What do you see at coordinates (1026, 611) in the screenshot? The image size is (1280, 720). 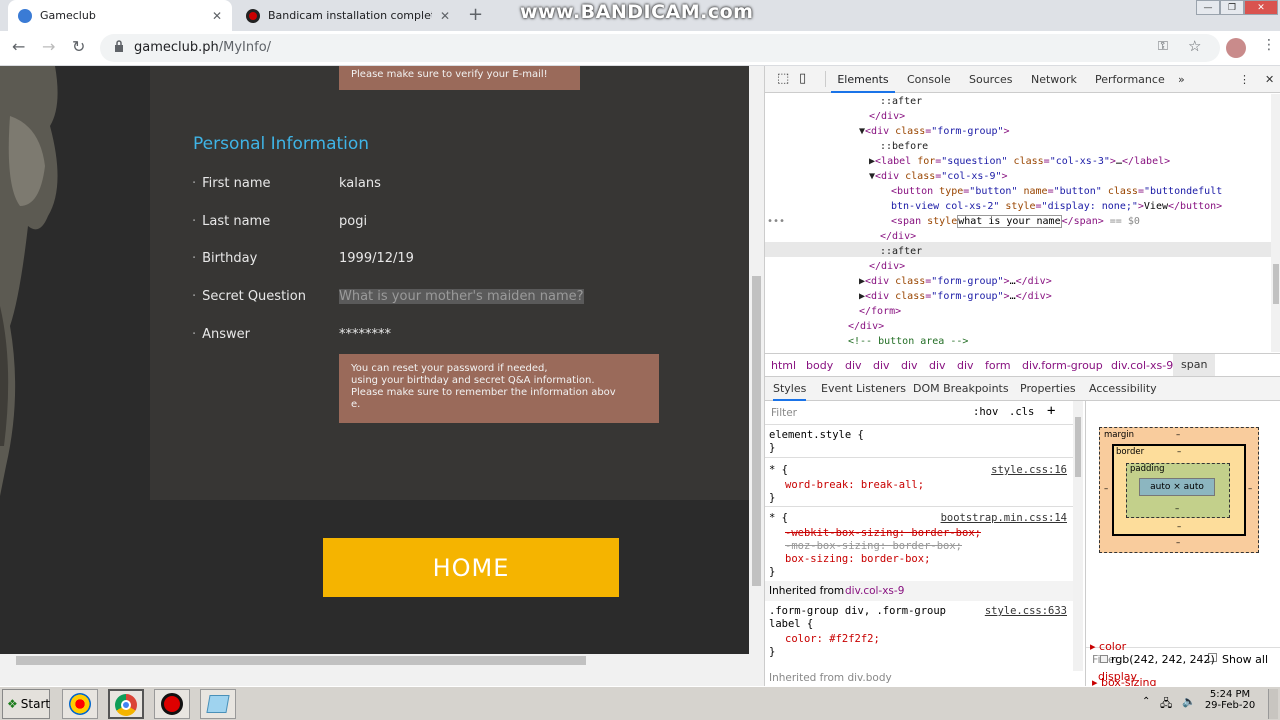 I see `rule-source-link: style.css:633` at bounding box center [1026, 611].